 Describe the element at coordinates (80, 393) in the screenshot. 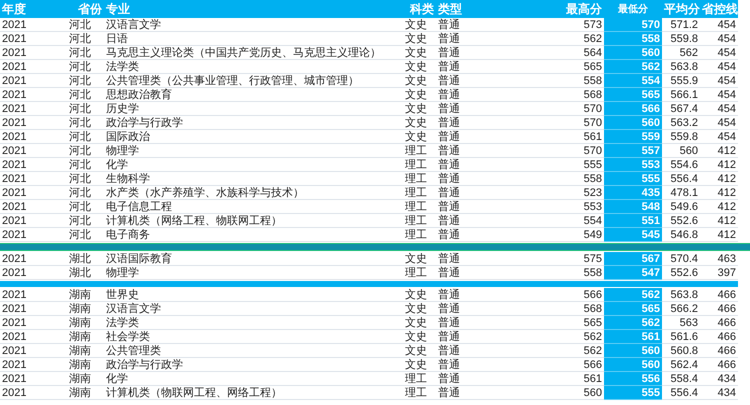

I see `table-cell-text: 湖南` at that location.